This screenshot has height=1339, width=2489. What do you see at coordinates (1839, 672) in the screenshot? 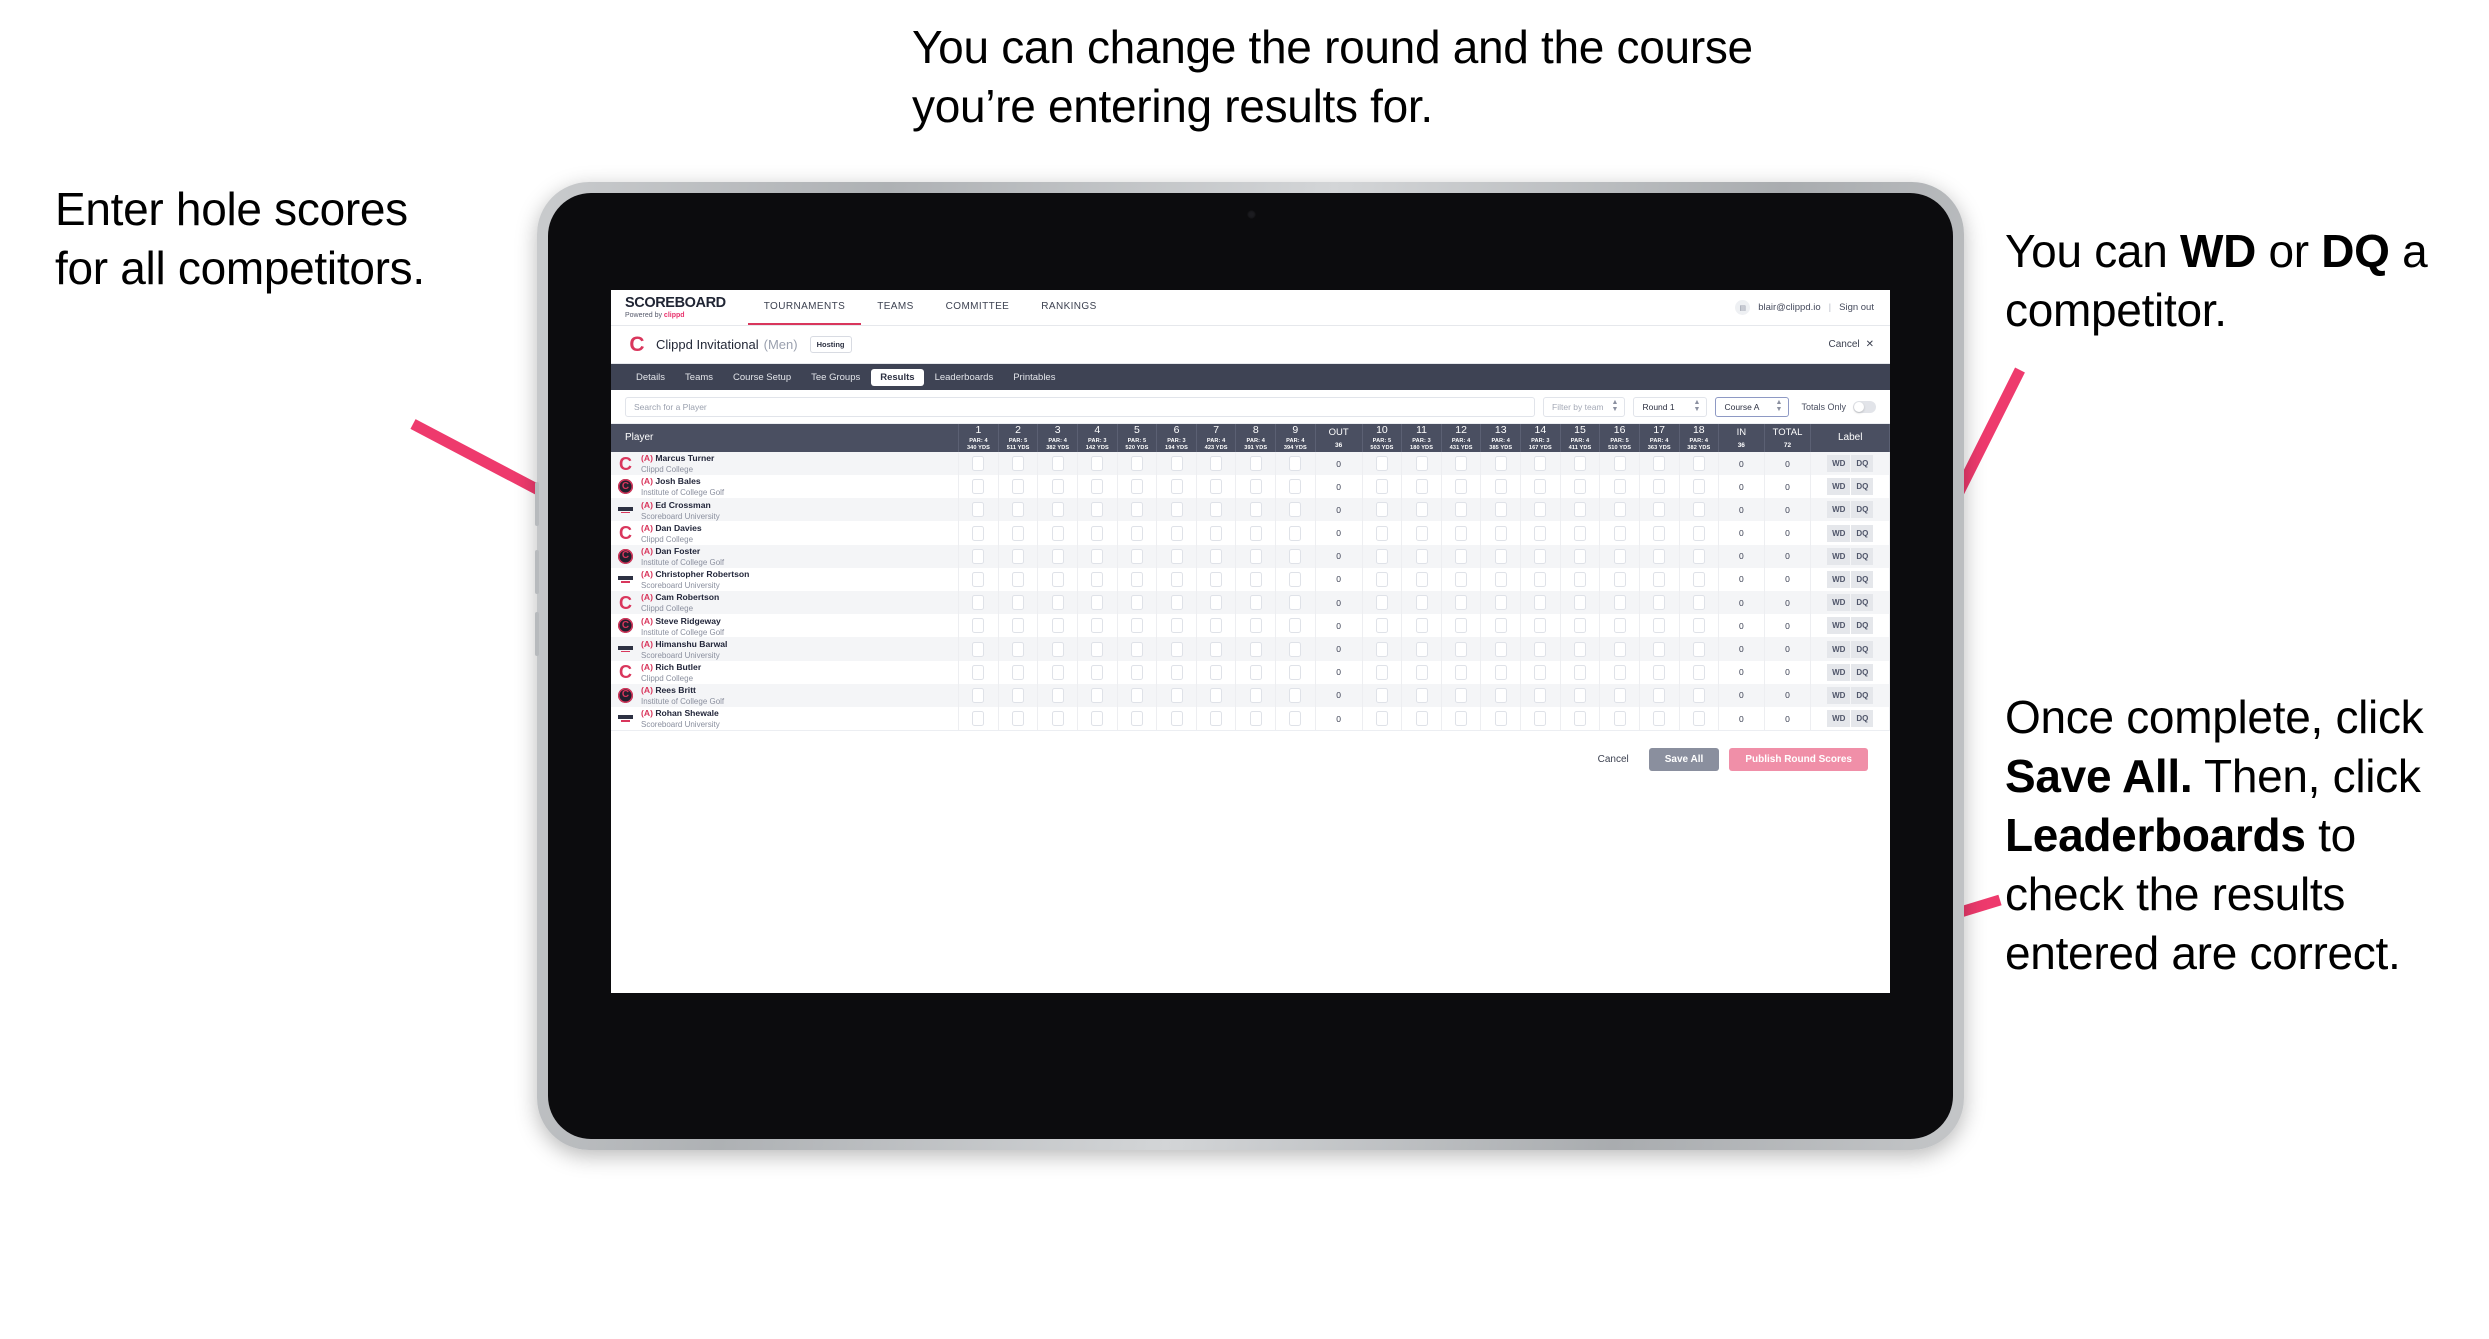
I see `wd-button: WD` at bounding box center [1839, 672].